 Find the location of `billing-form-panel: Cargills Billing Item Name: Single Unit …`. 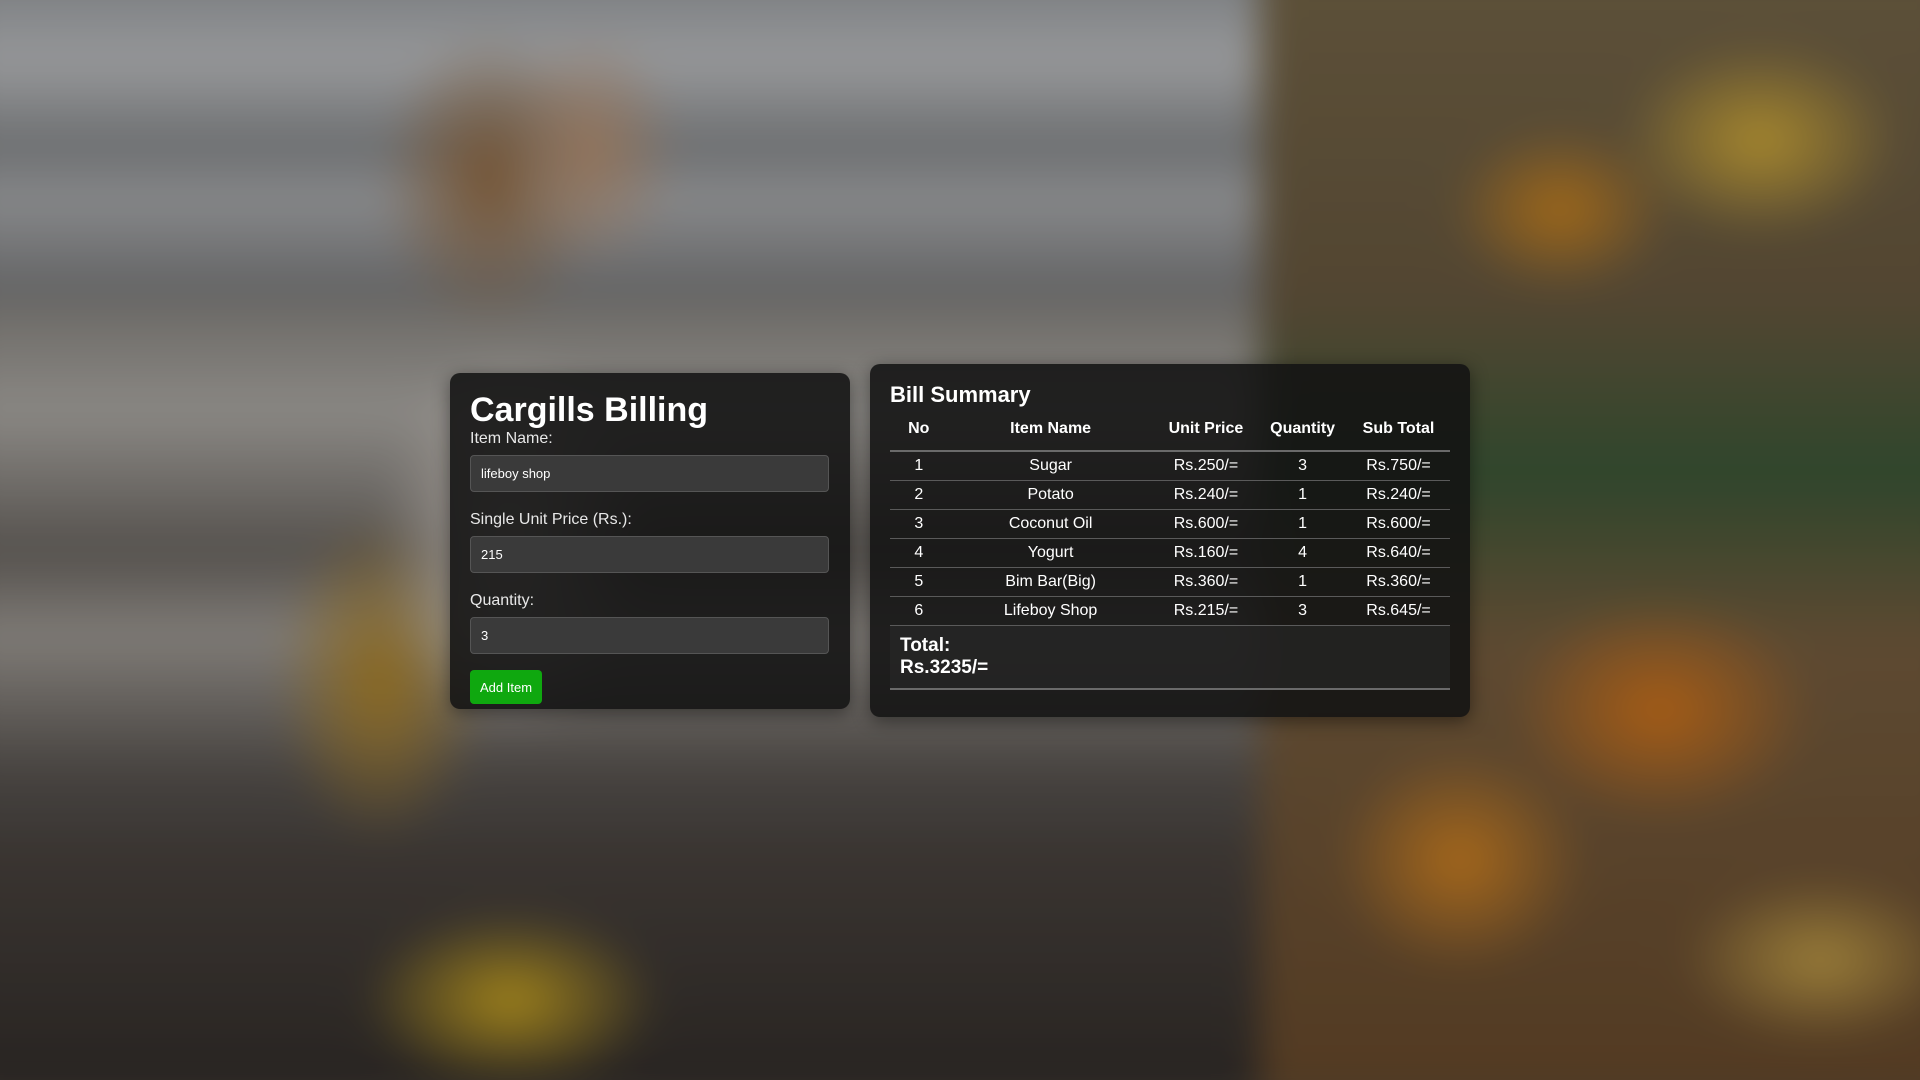

billing-form-panel: Cargills Billing Item Name: Single Unit … is located at coordinates (650, 541).